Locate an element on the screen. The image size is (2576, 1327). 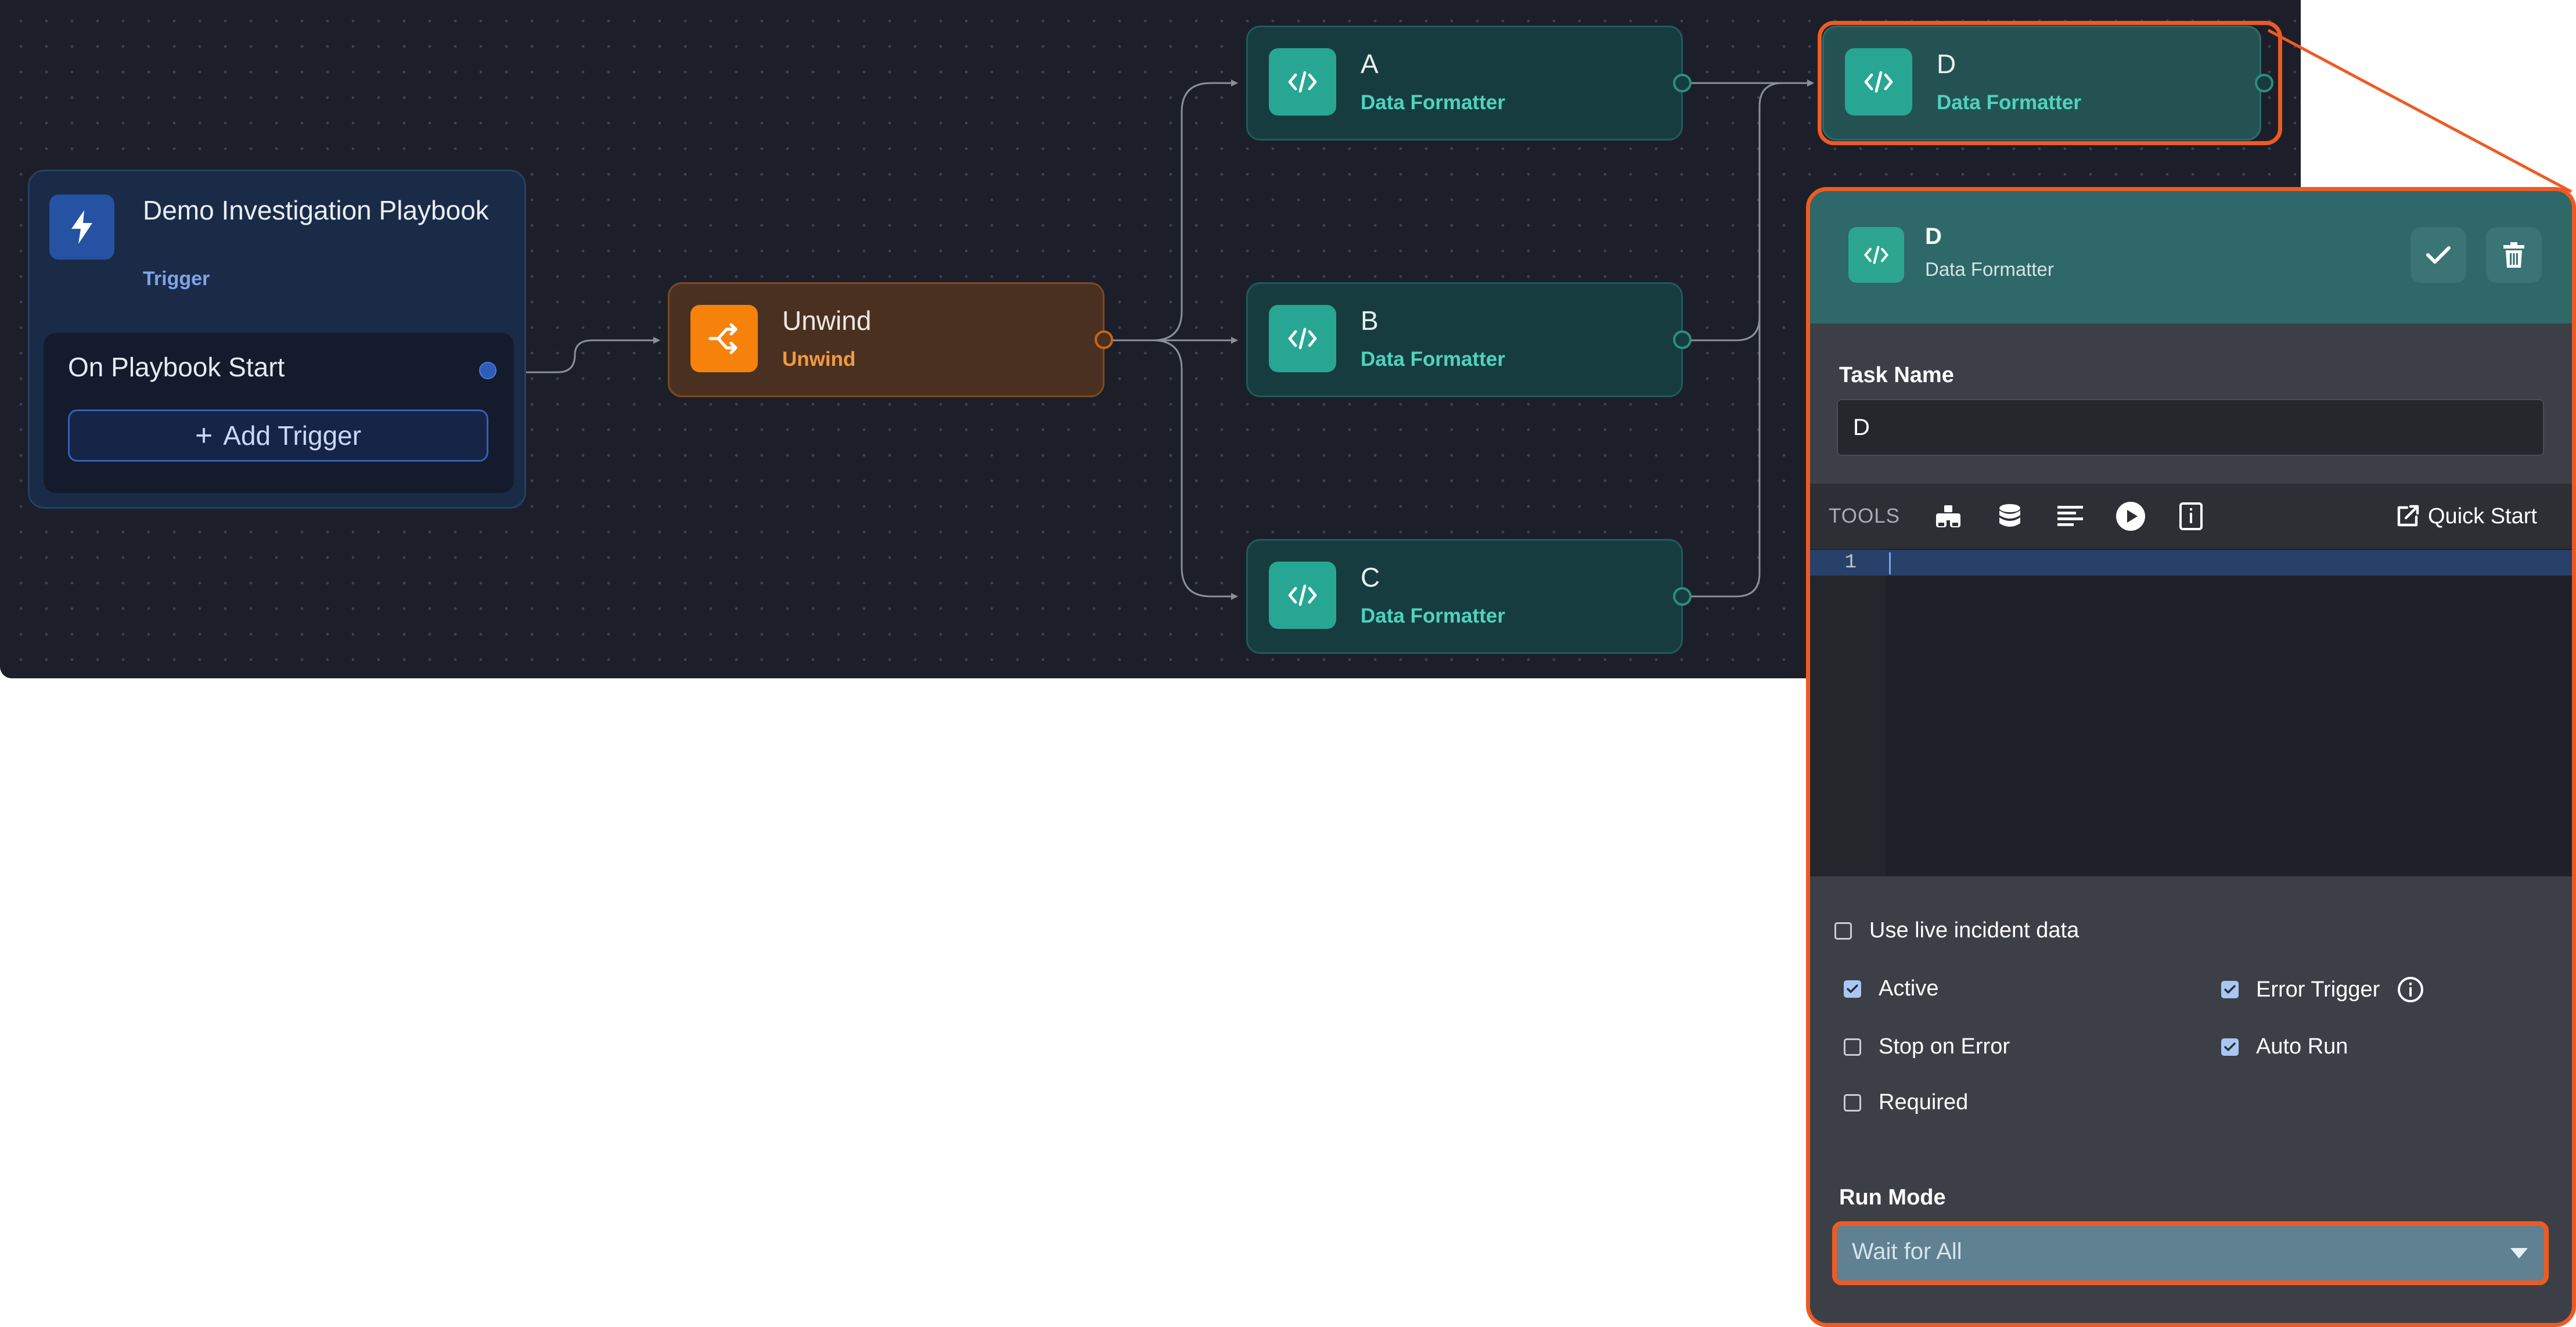
check-icon is located at coordinates (2438, 255).